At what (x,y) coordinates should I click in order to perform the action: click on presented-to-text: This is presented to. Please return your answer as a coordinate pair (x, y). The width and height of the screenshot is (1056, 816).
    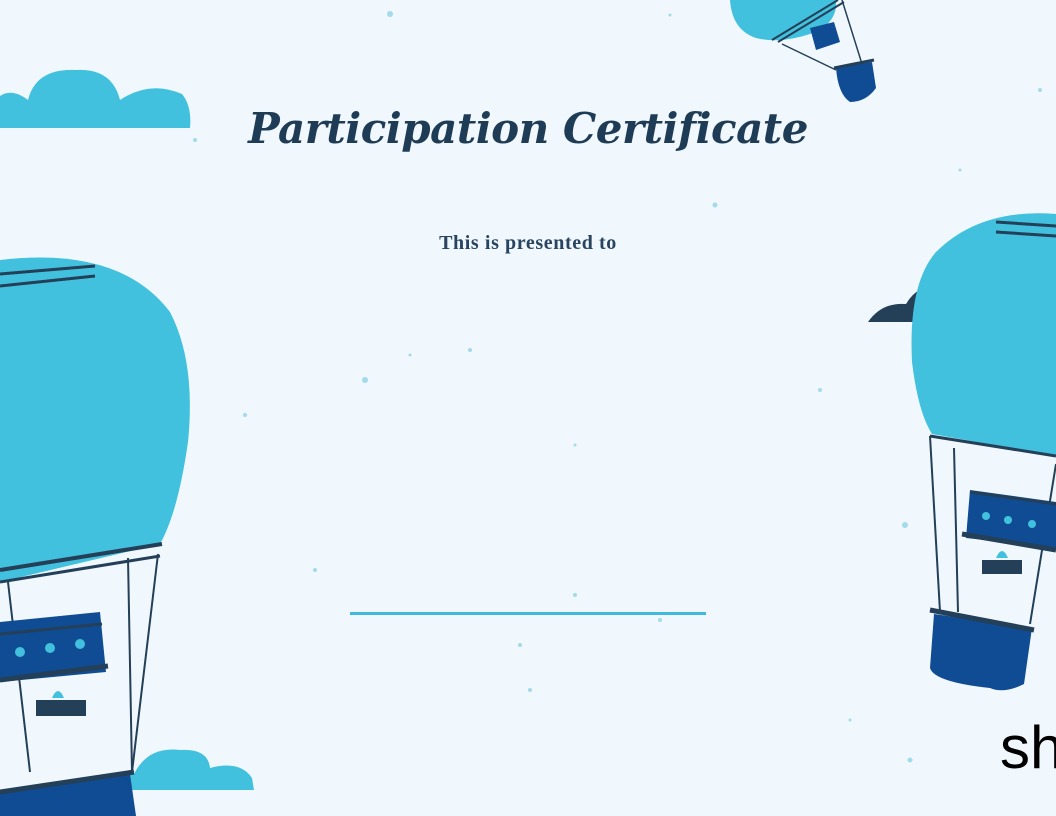
    Looking at the image, I should click on (528, 243).